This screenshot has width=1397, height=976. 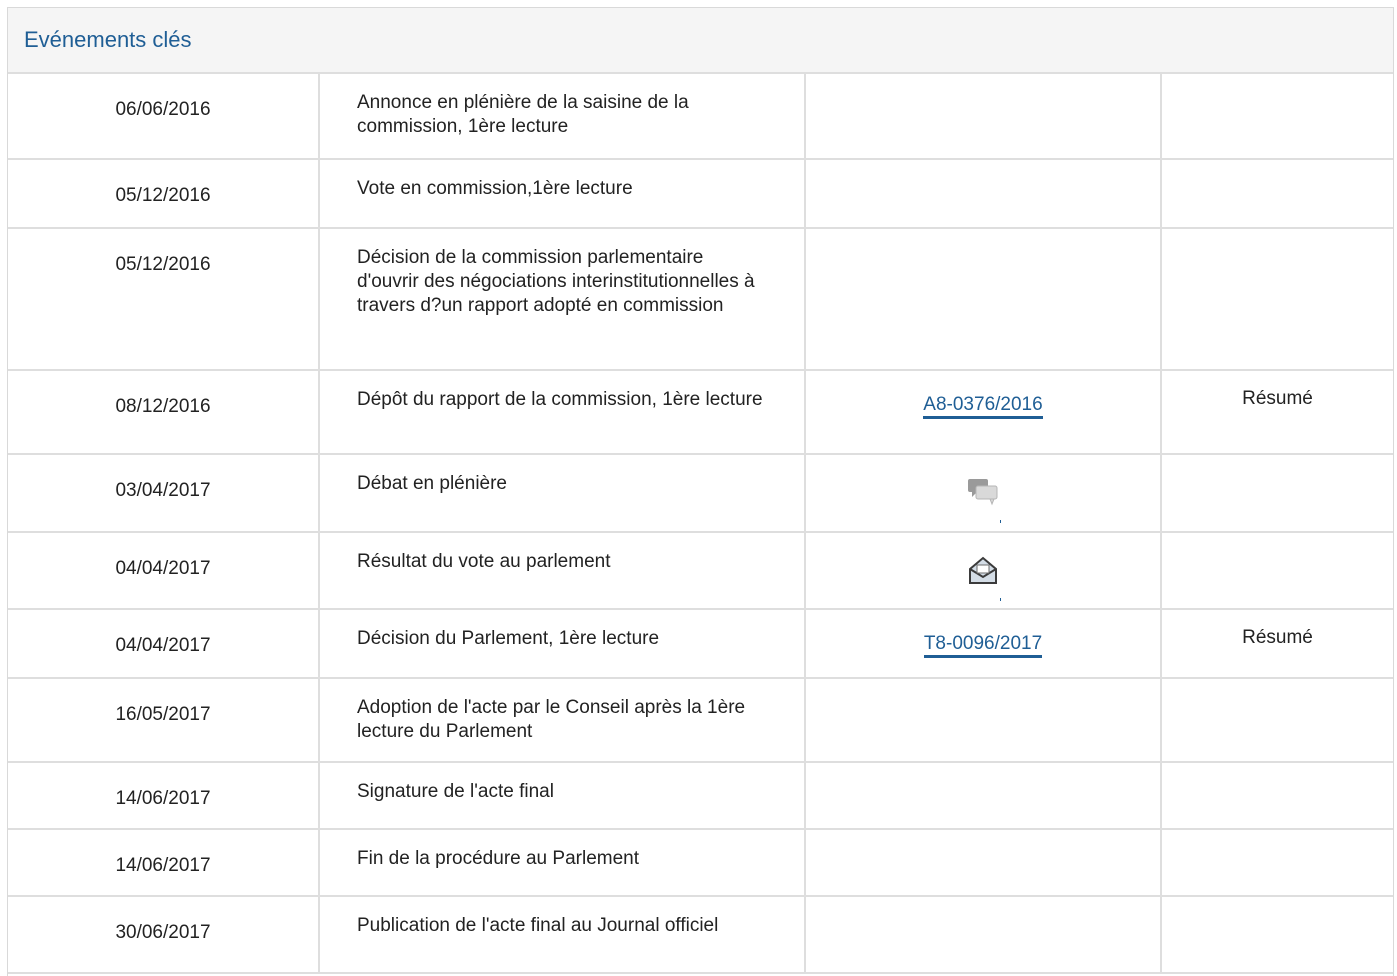 I want to click on event-description: Vote en commission,1ère lecture, so click(x=562, y=194).